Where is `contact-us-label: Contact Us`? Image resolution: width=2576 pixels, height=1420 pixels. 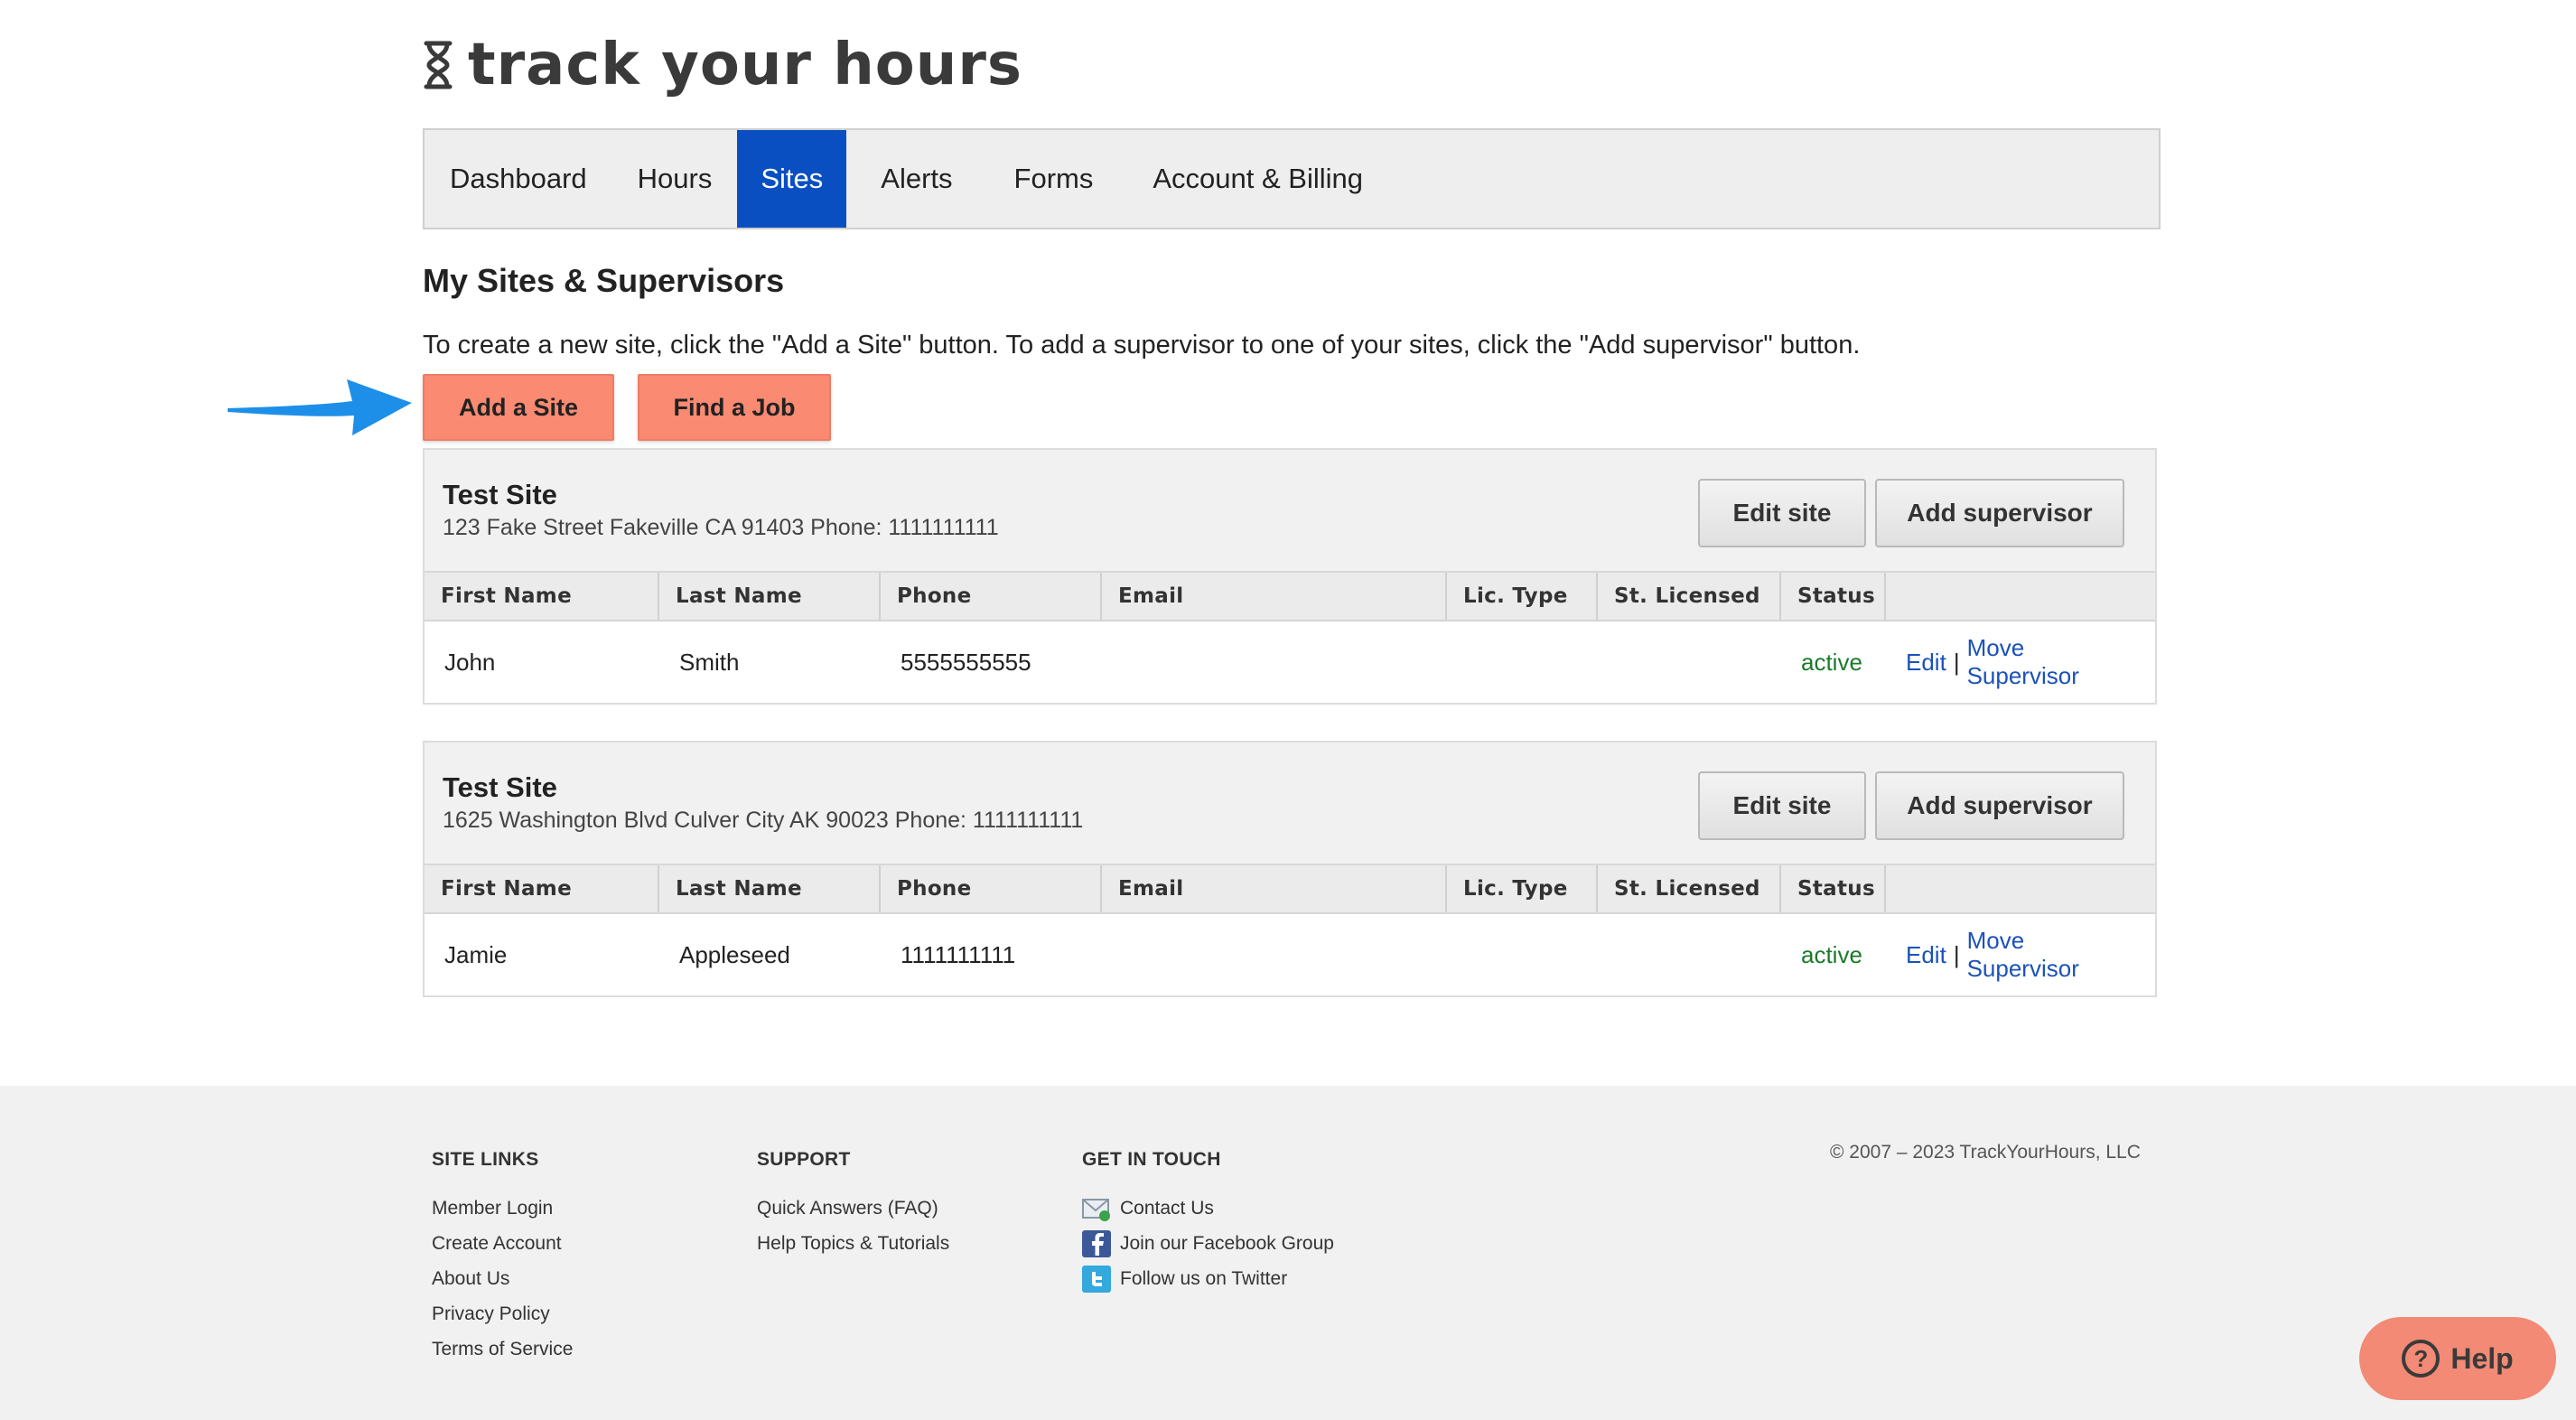 contact-us-label: Contact Us is located at coordinates (1167, 1208).